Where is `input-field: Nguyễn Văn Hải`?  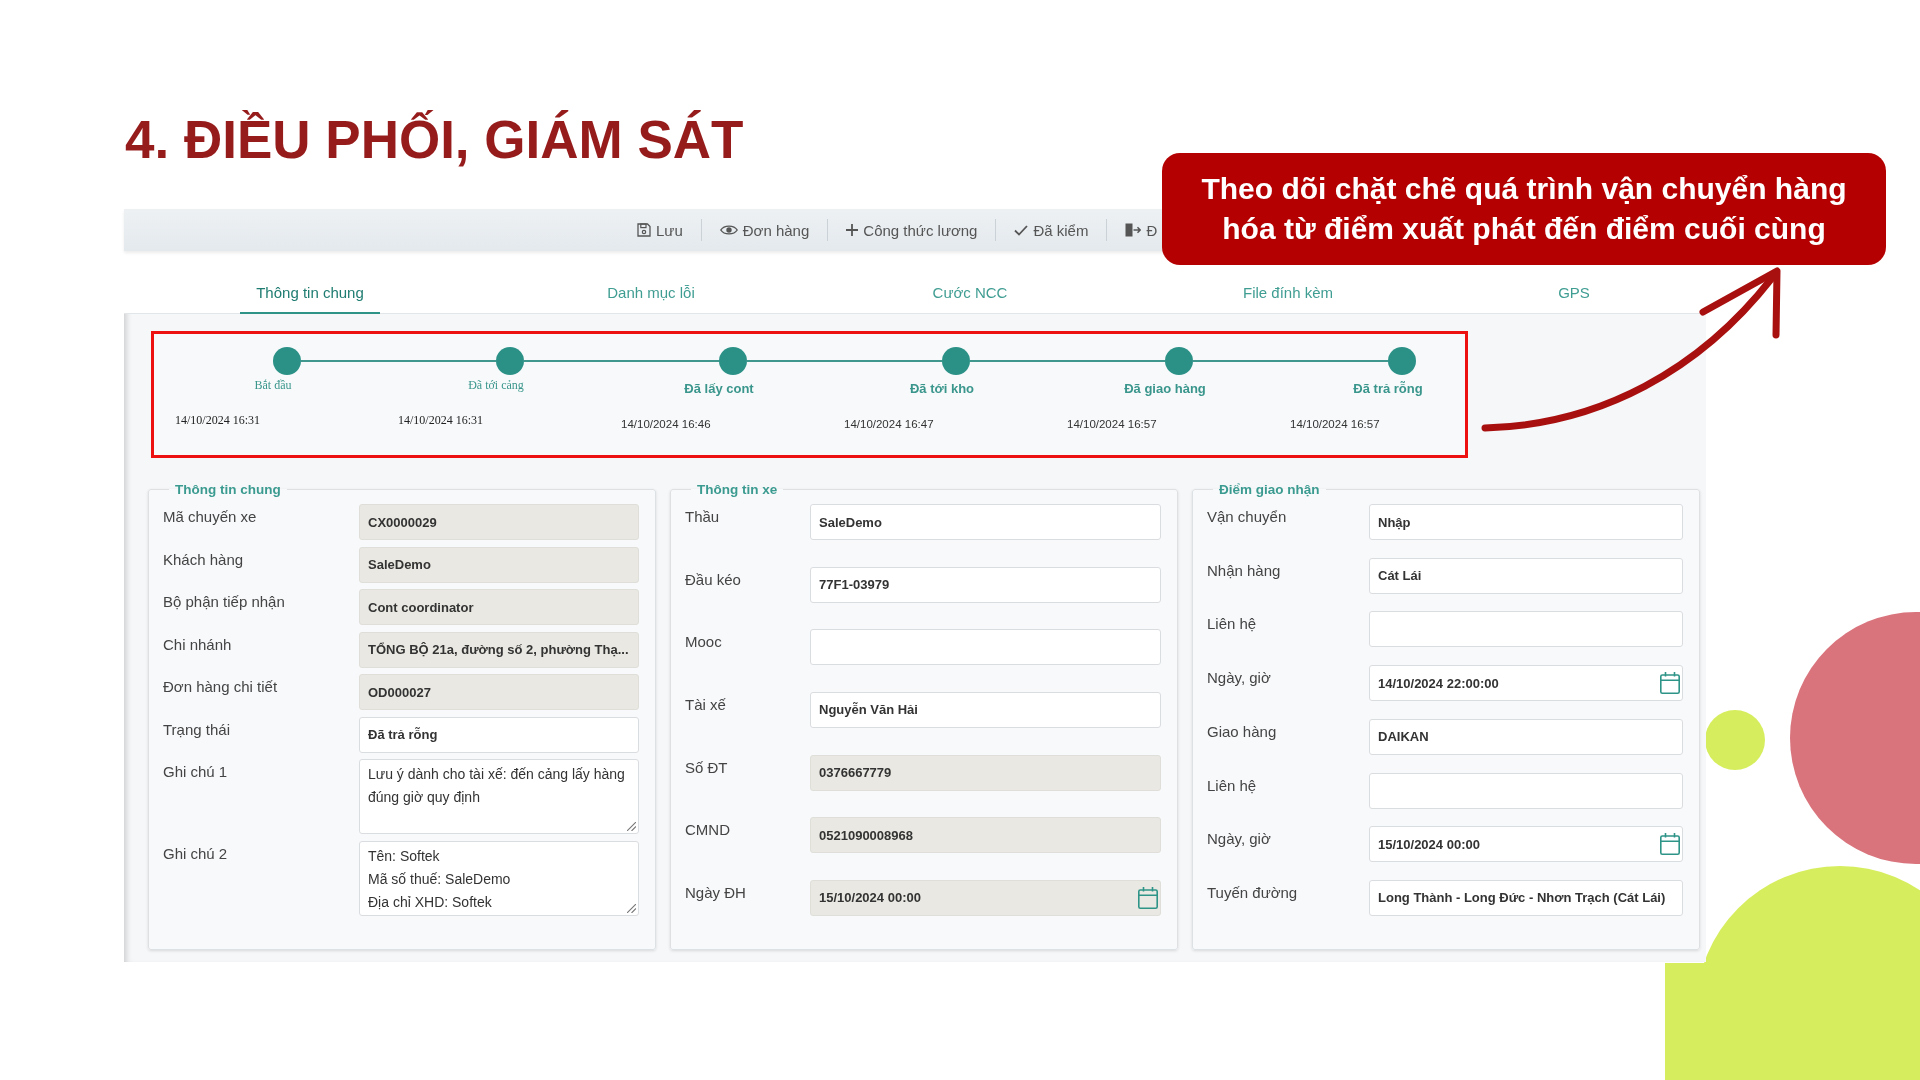 input-field: Nguyễn Văn Hải is located at coordinates (985, 709).